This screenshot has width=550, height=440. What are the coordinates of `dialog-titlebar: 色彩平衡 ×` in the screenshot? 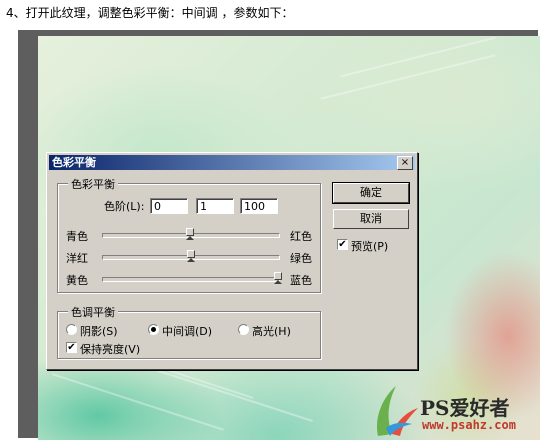 It's located at (232, 162).